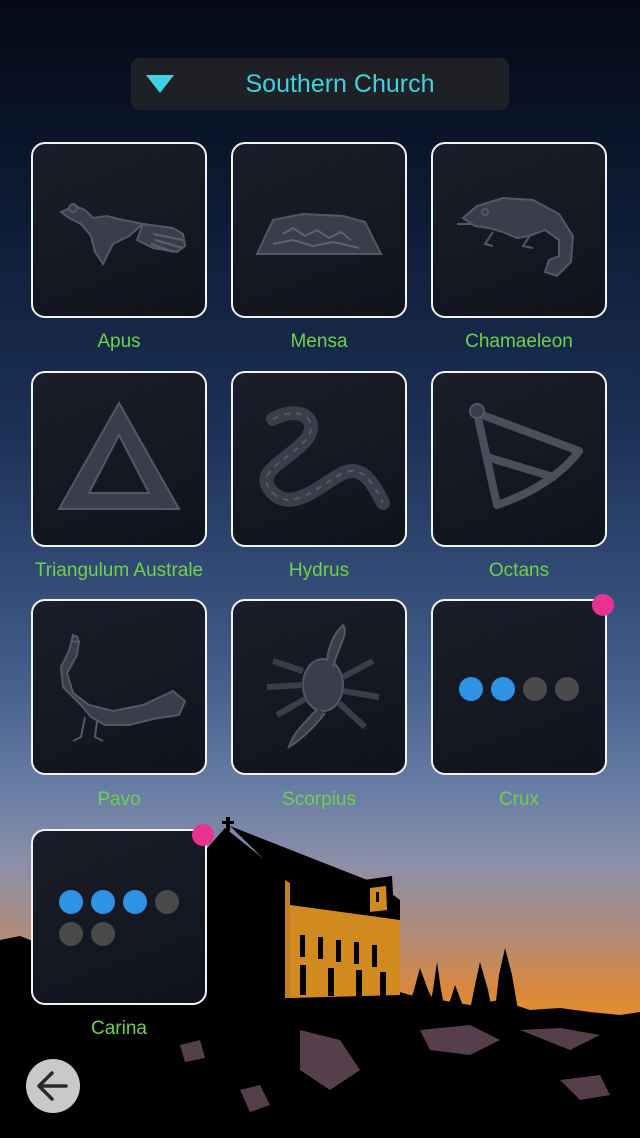 The height and width of the screenshot is (1138, 640). What do you see at coordinates (160, 84) in the screenshot?
I see `triangle-down-icon` at bounding box center [160, 84].